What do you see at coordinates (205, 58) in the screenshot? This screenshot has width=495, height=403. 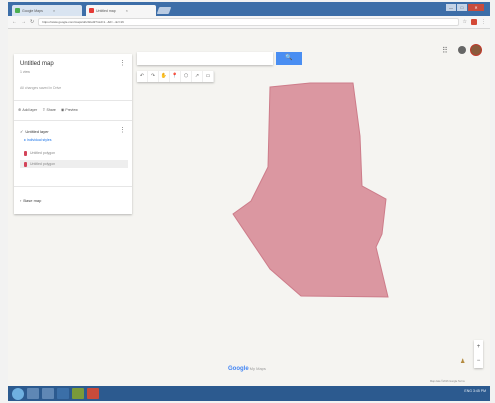 I see `search-input` at bounding box center [205, 58].